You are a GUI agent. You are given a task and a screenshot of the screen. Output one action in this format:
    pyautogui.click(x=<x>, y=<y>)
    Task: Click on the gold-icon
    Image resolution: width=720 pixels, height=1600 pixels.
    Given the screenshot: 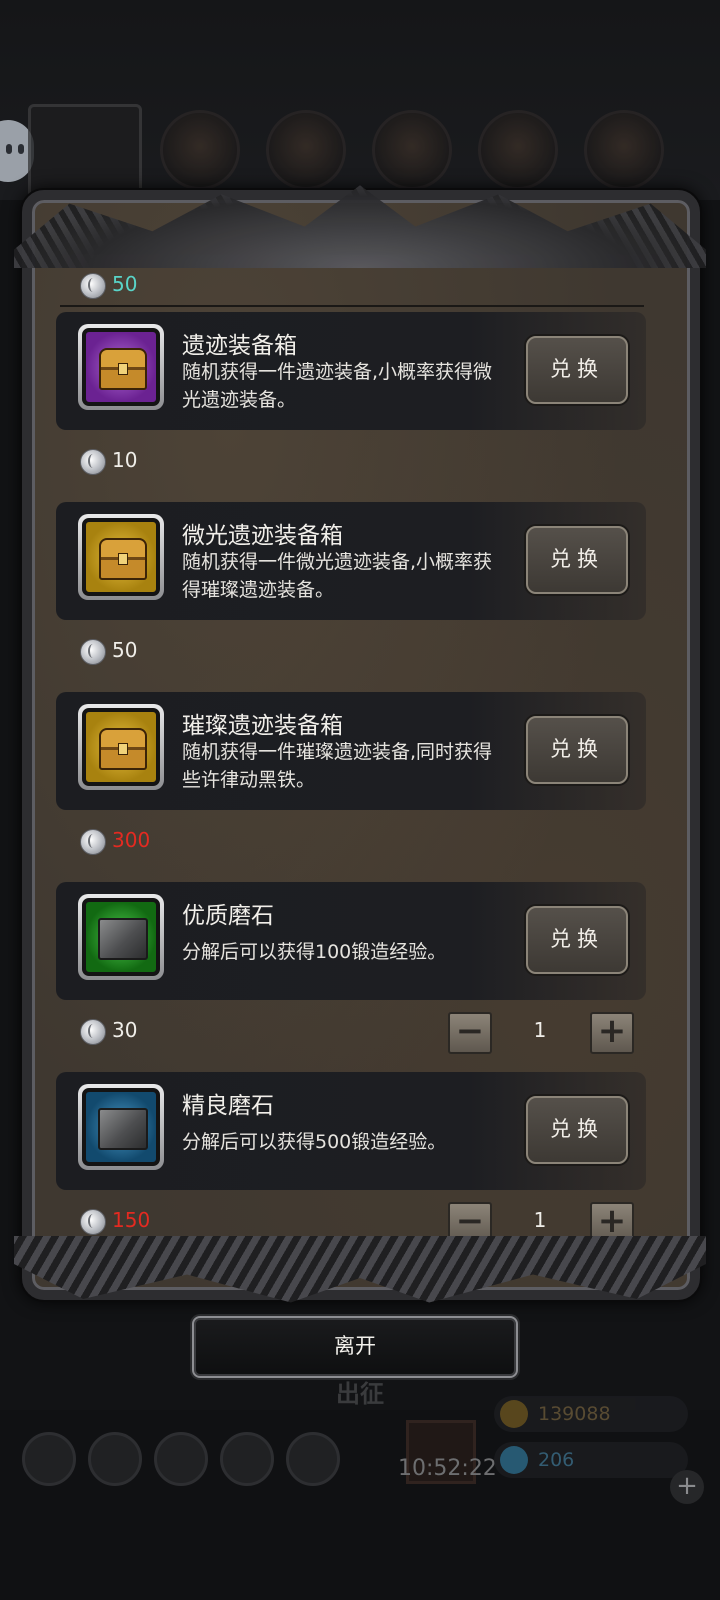 What is the action you would take?
    pyautogui.click(x=514, y=1414)
    